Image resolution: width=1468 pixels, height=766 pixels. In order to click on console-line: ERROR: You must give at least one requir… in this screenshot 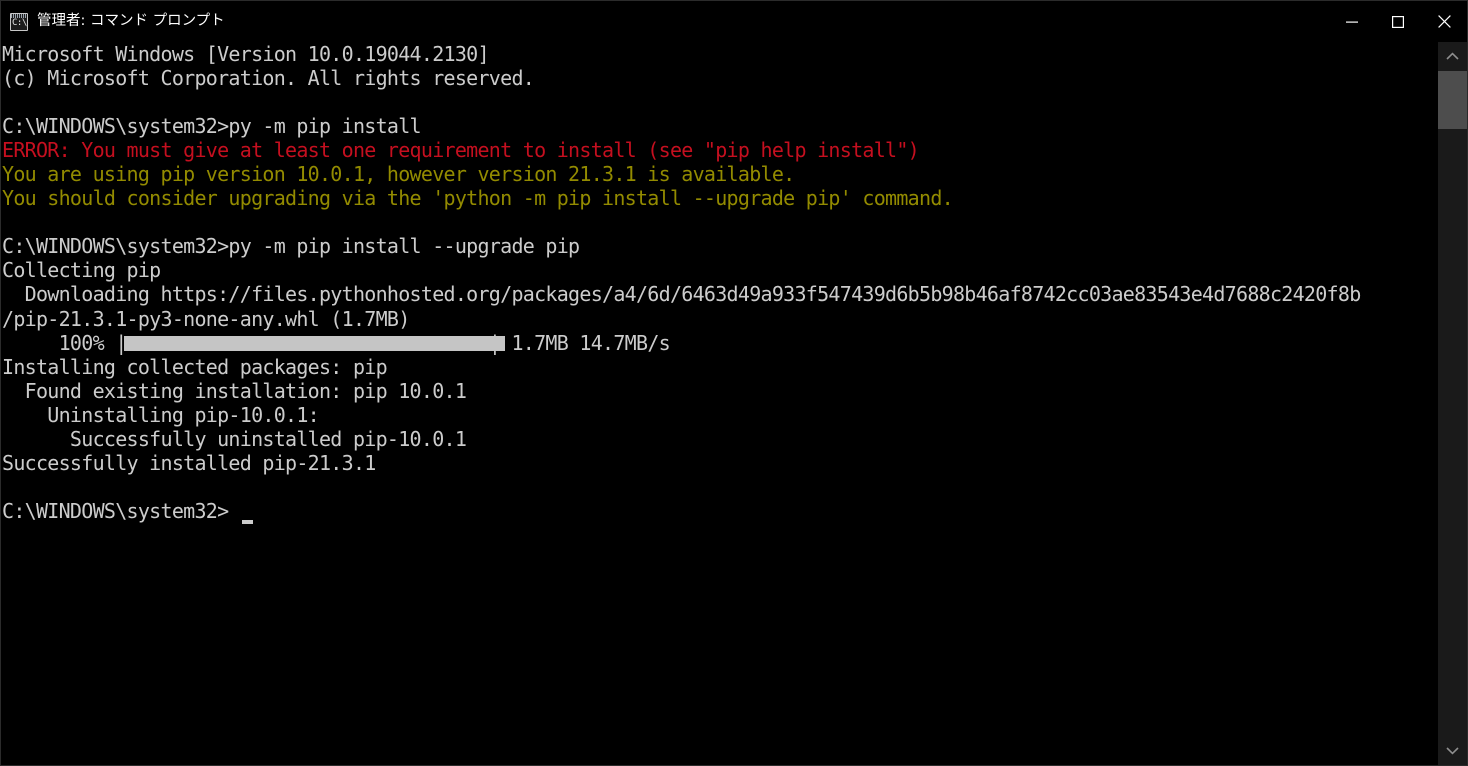, I will do `click(461, 150)`.